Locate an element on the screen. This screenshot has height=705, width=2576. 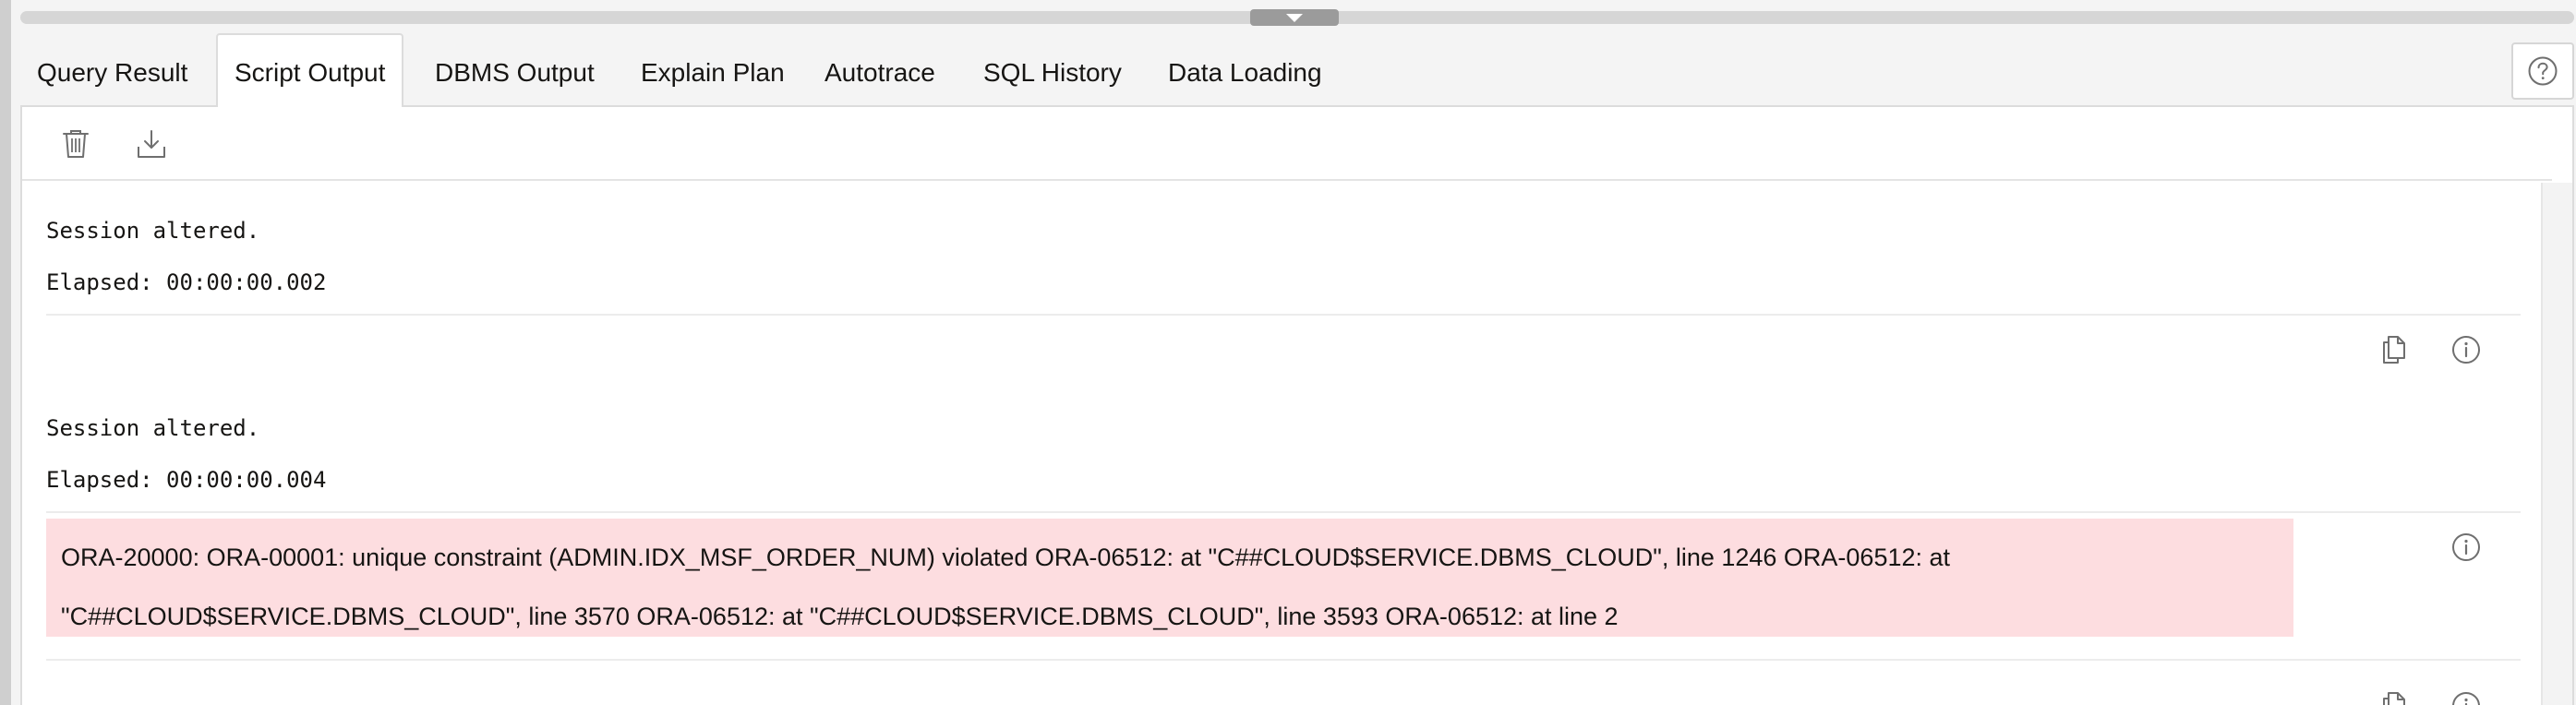
download-output-button is located at coordinates (151, 143).